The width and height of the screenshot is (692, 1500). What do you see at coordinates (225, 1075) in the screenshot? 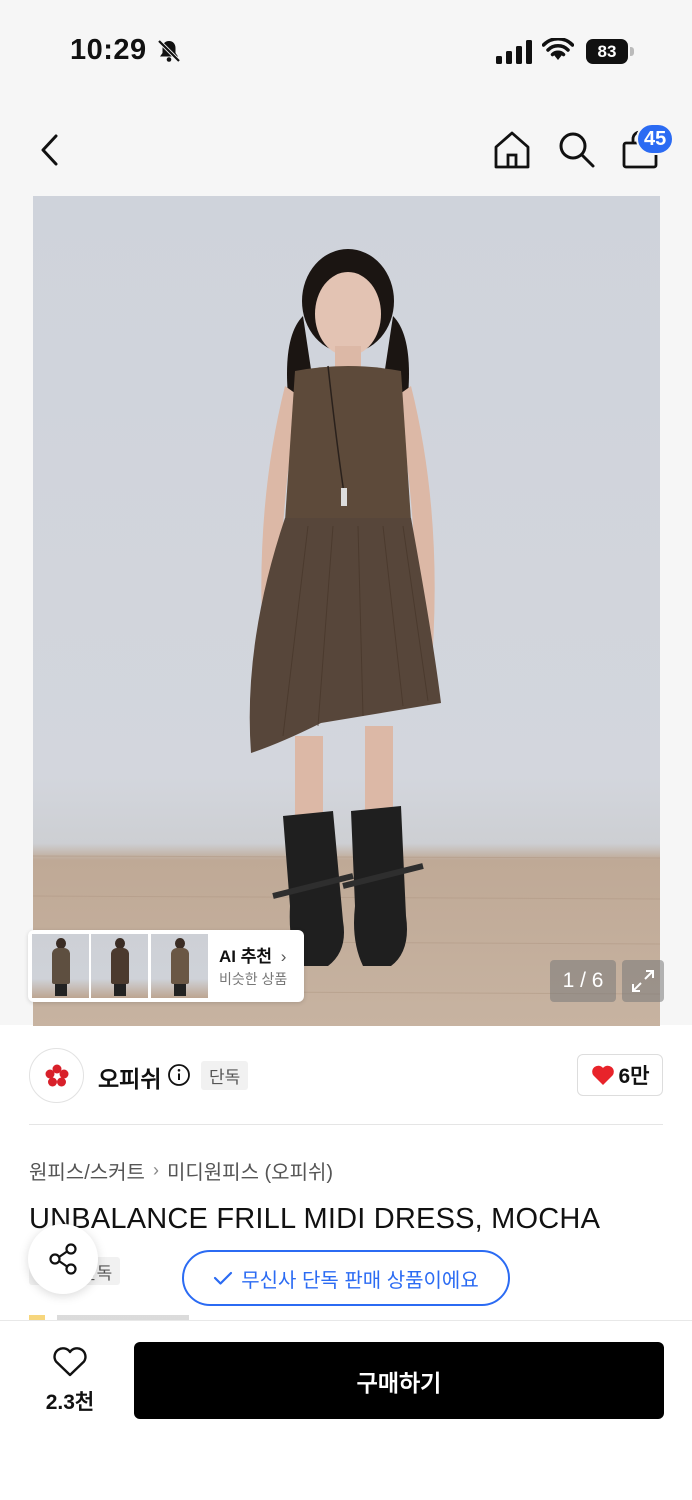
I see `exclusive-badge: 단독` at bounding box center [225, 1075].